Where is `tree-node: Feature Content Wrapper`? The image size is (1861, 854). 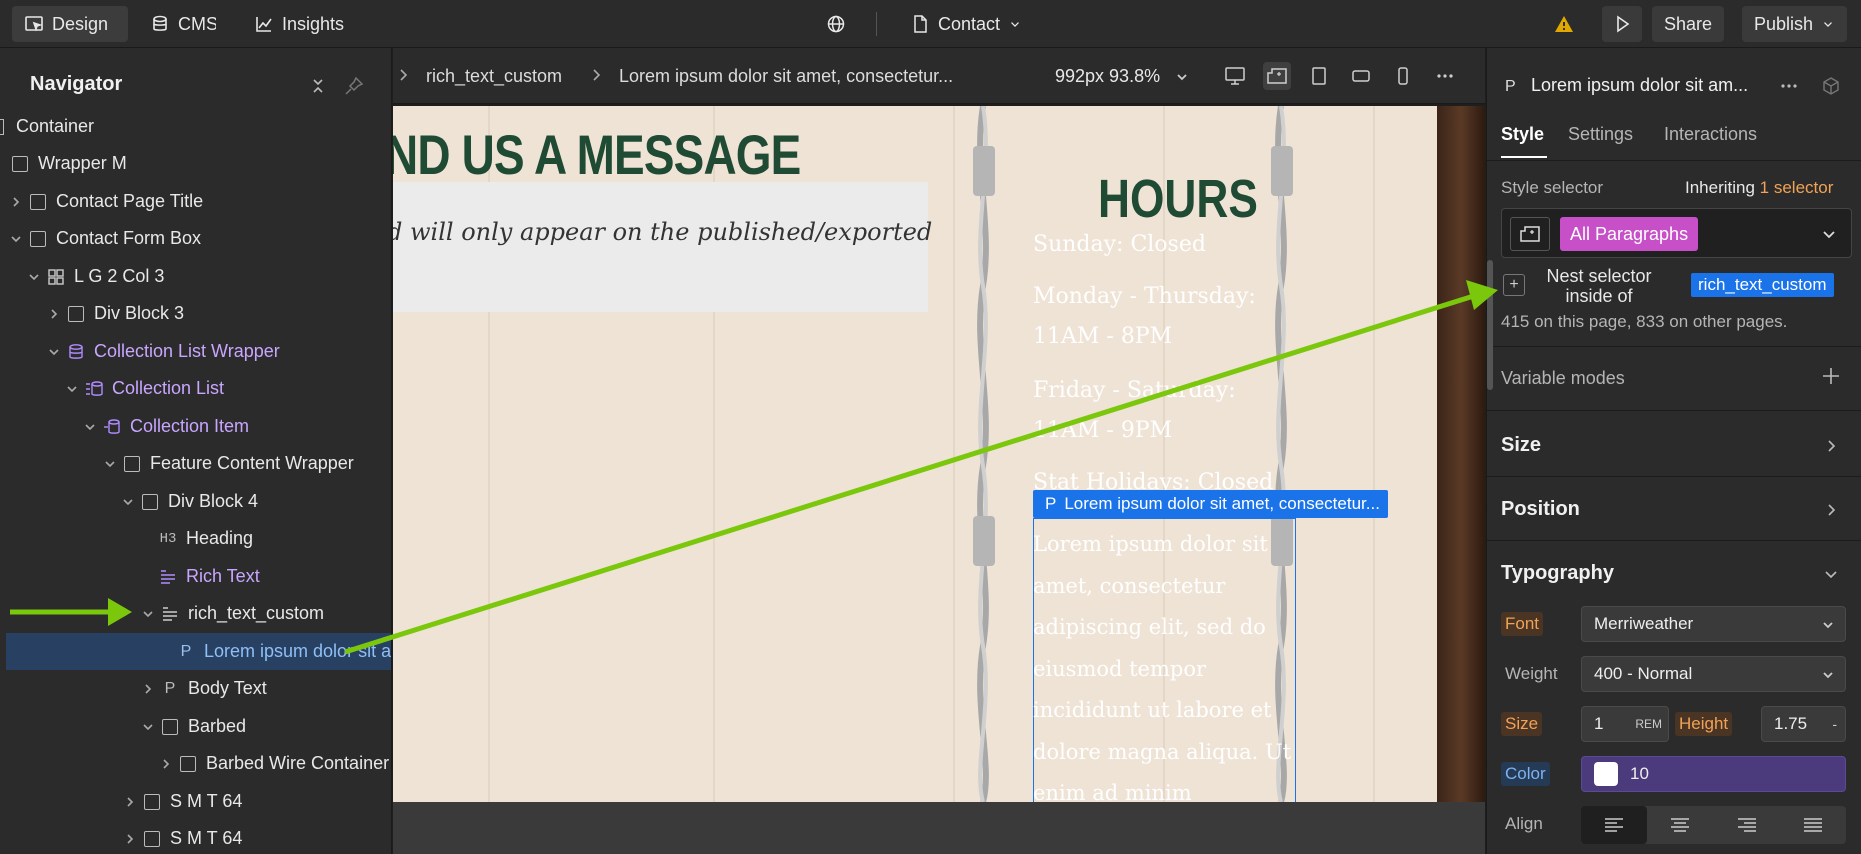 tree-node: Feature Content Wrapper is located at coordinates (195, 463).